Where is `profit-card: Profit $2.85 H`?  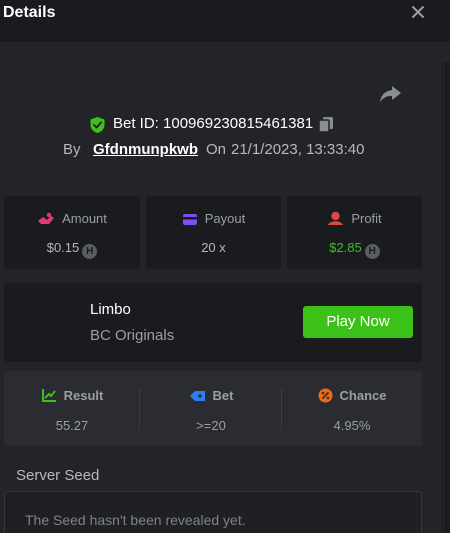 profit-card: Profit $2.85 H is located at coordinates (354, 232).